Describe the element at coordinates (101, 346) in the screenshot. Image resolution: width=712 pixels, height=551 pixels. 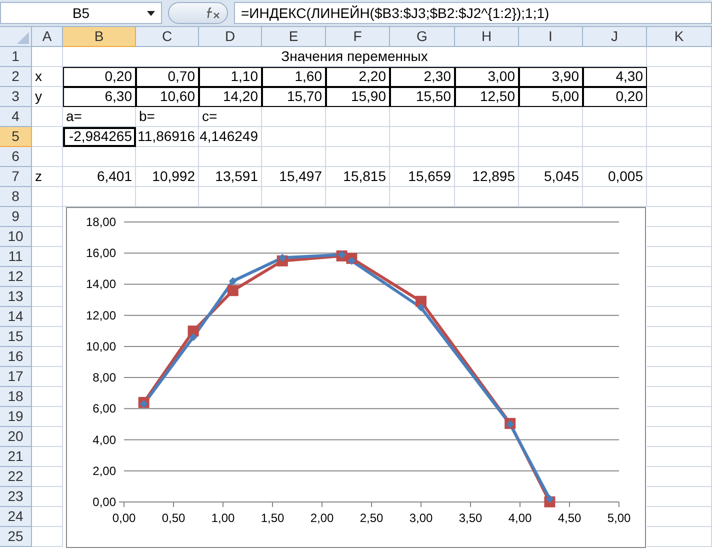
I see `y-tick-label: 10,00` at that location.